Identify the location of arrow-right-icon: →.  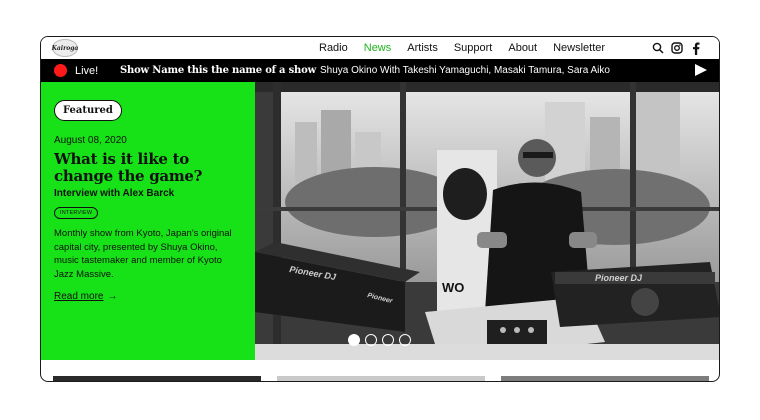
(112, 296).